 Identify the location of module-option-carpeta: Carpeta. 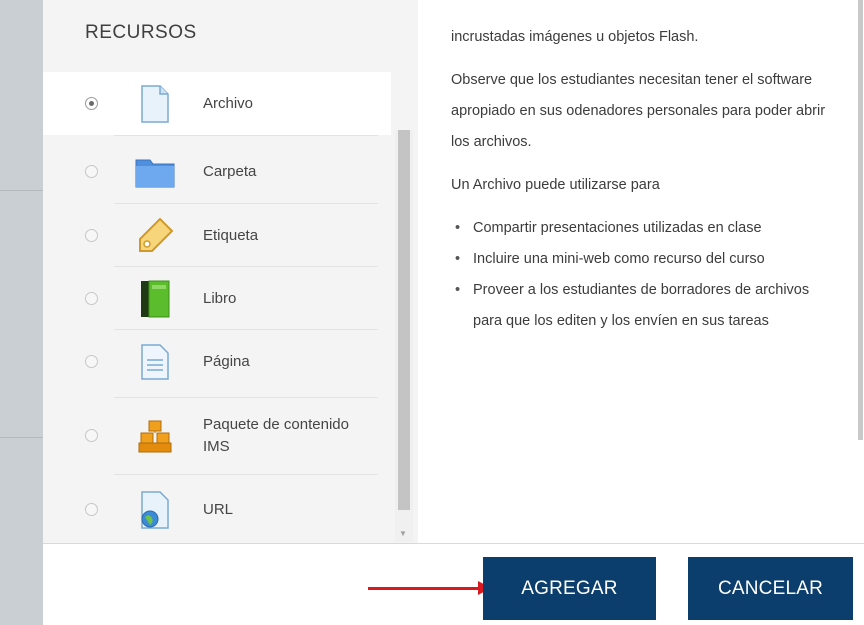
(218, 169).